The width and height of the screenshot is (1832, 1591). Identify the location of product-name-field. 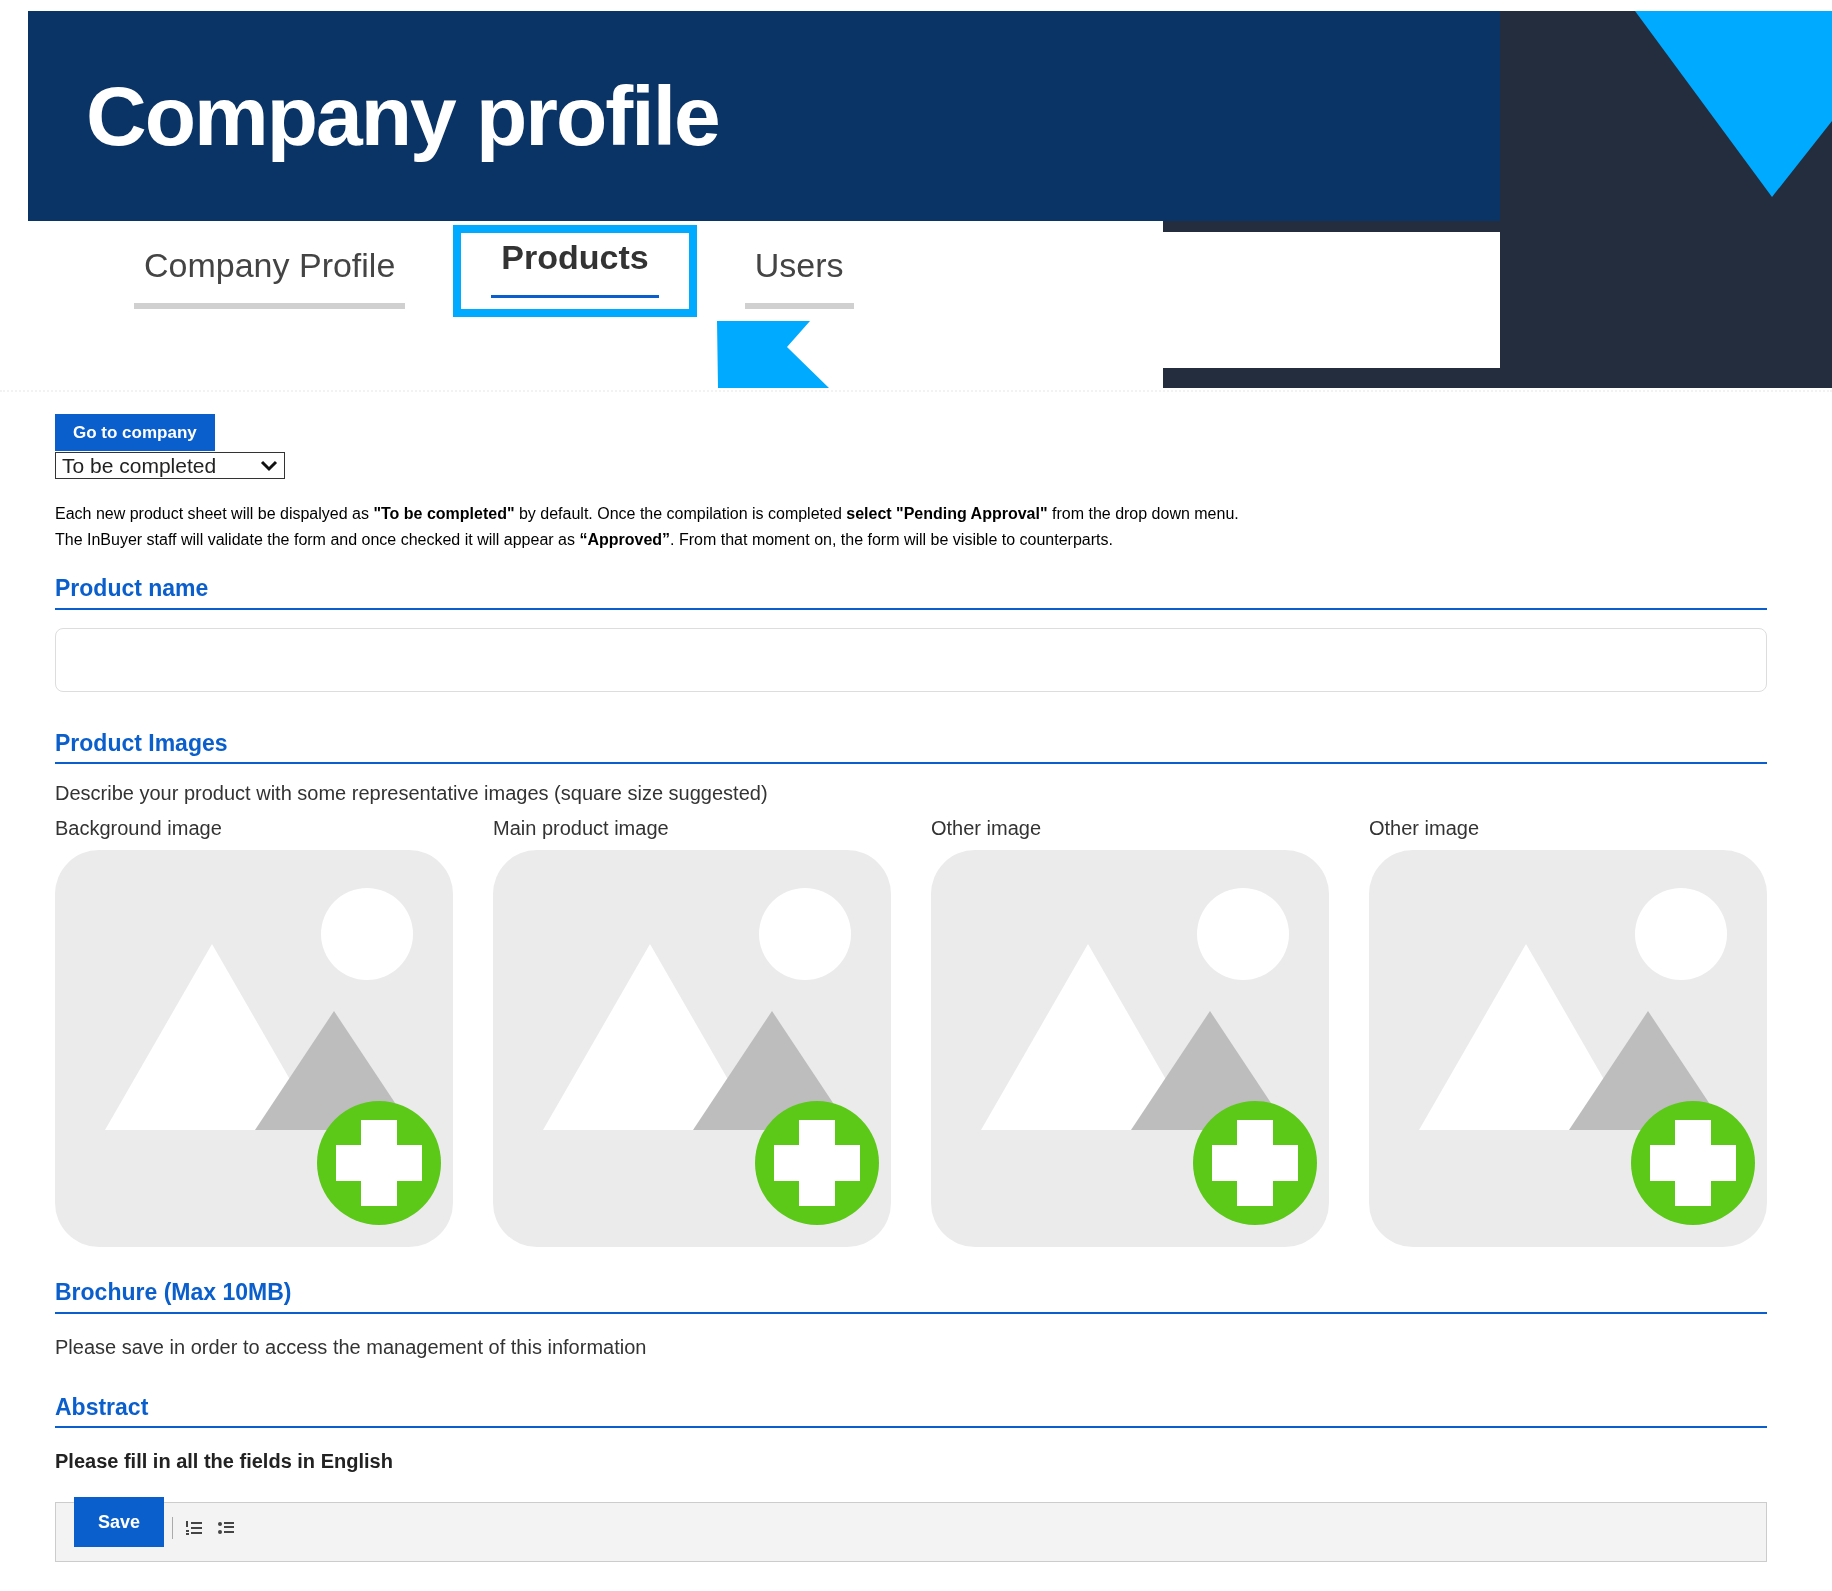
(911, 659).